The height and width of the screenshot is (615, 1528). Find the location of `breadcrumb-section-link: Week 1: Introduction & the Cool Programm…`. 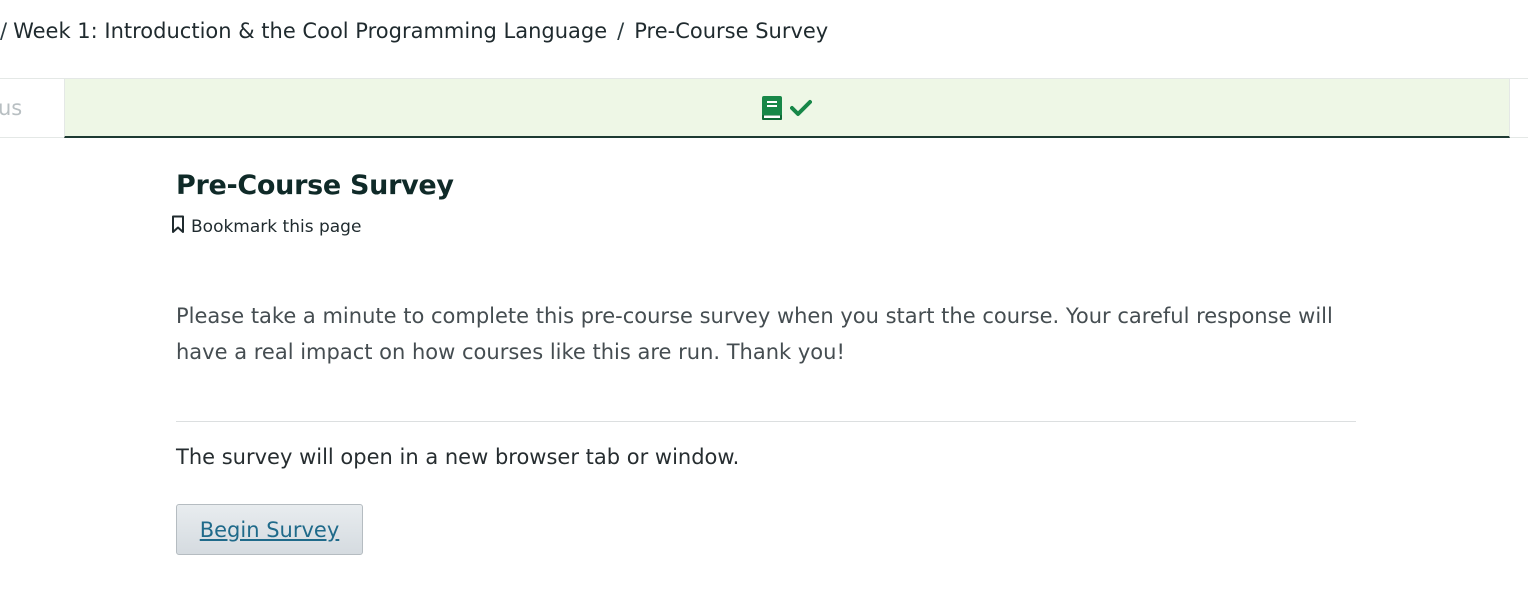

breadcrumb-section-link: Week 1: Introduction & the Cool Programm… is located at coordinates (310, 31).